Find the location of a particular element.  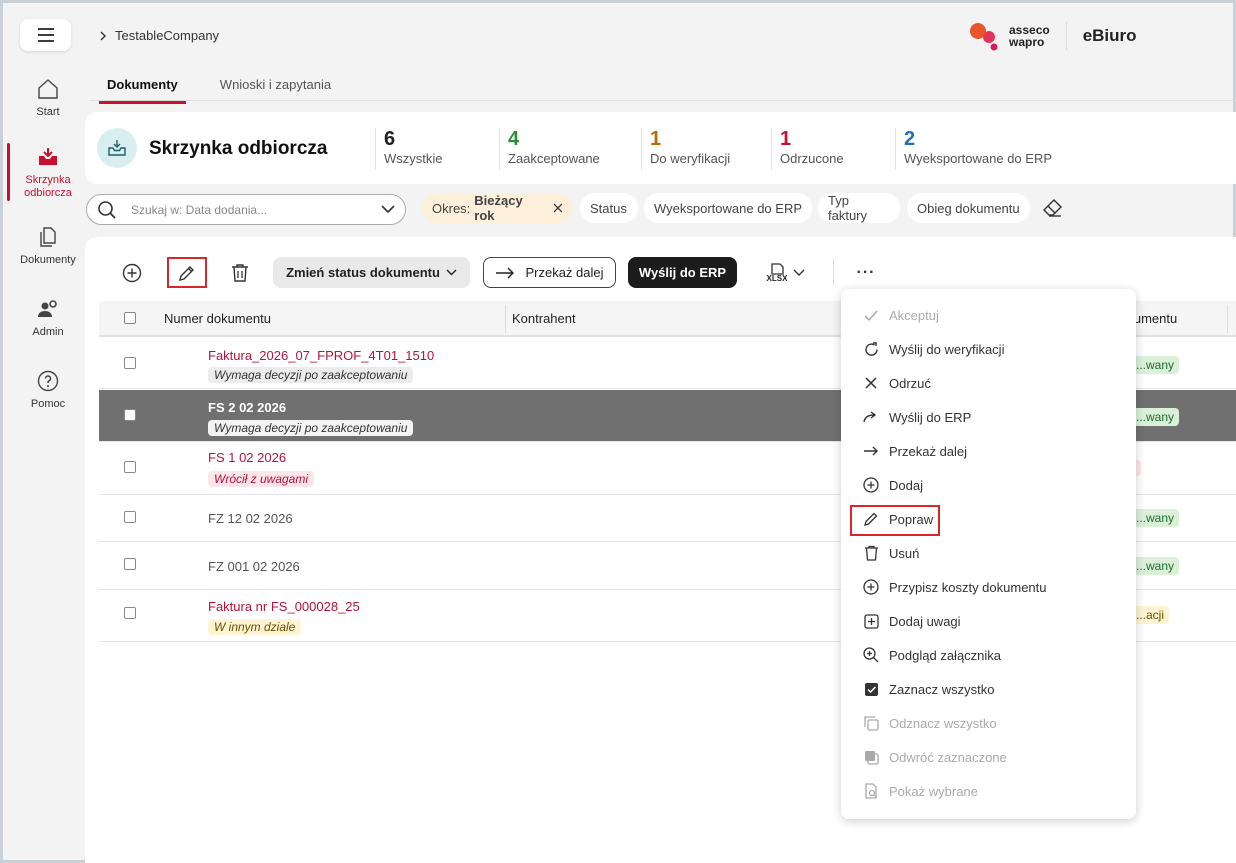

delete-button is located at coordinates (240, 272).